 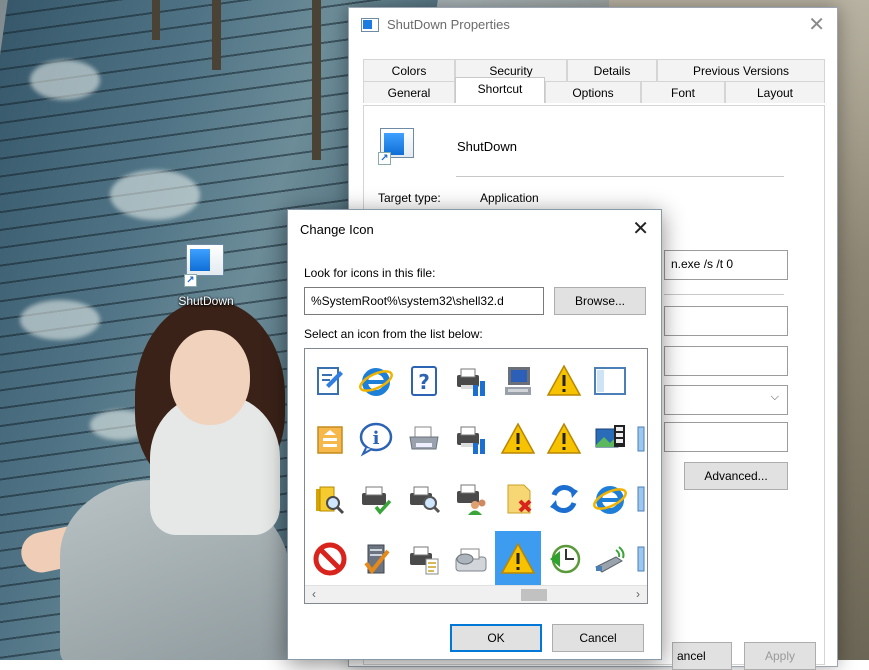 What do you see at coordinates (593, 25) in the screenshot?
I see `properties-titlebar: ShutDown Properties ✕` at bounding box center [593, 25].